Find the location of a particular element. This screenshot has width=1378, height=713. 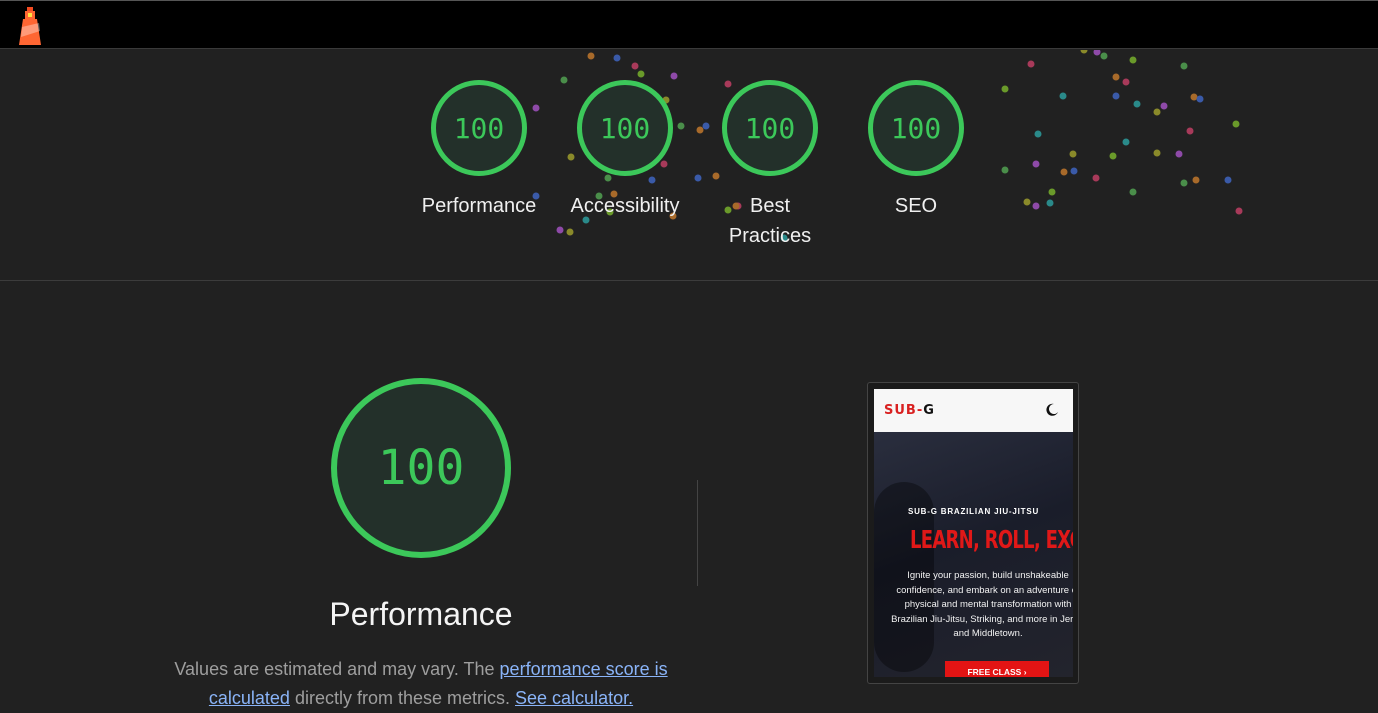

performance-score-value: 100 is located at coordinates (421, 468).